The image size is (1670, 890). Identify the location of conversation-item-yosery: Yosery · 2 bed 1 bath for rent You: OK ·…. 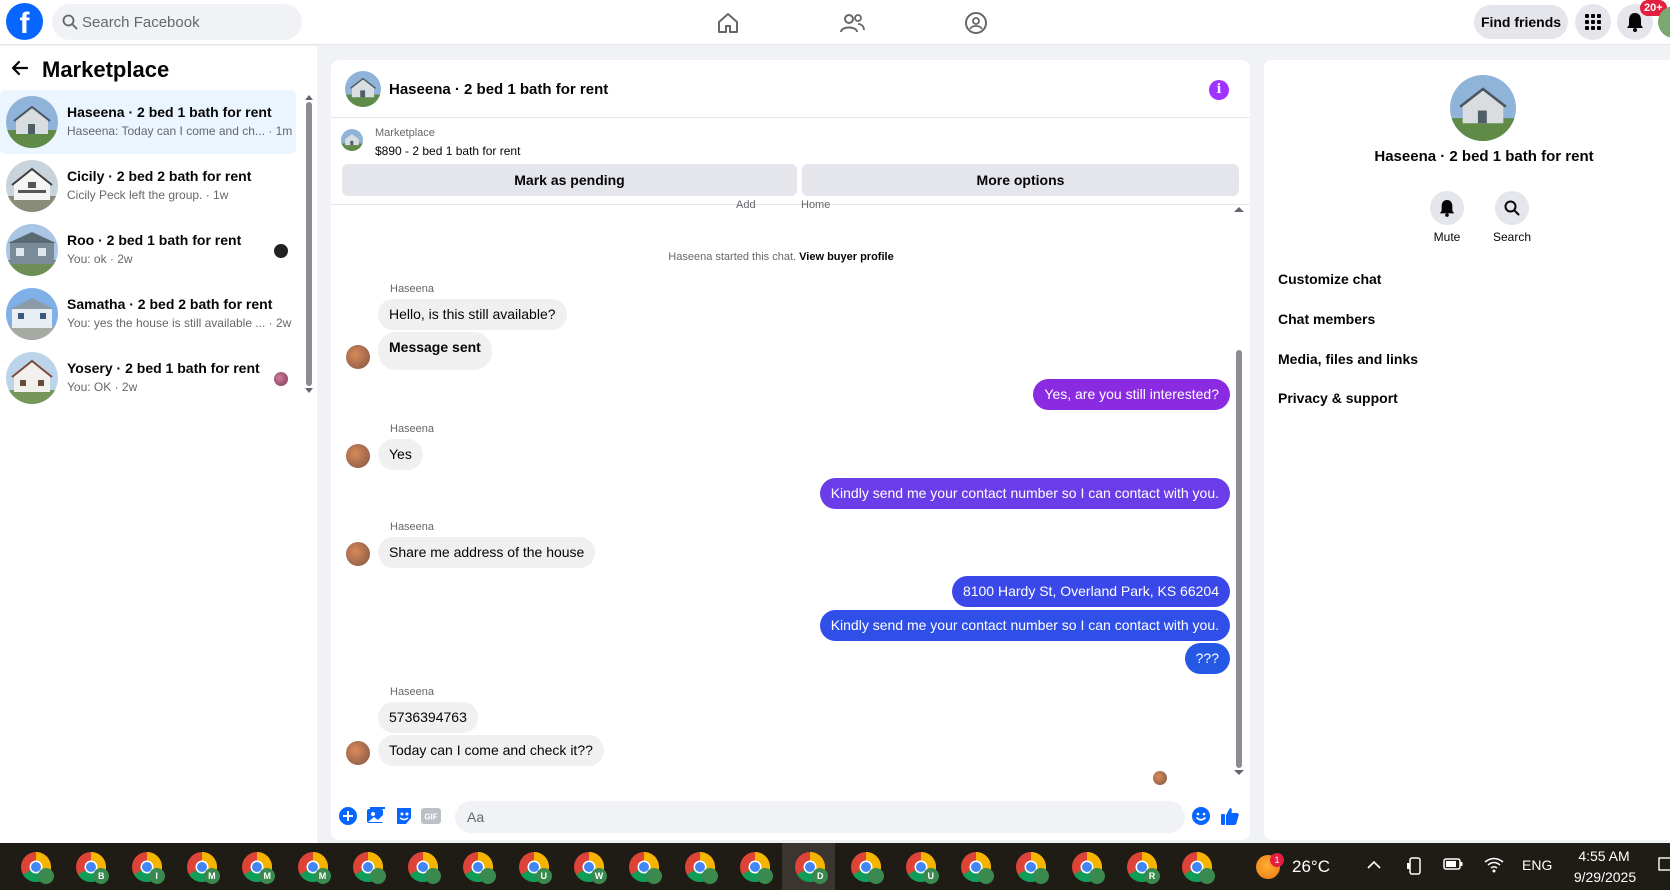
(148, 378).